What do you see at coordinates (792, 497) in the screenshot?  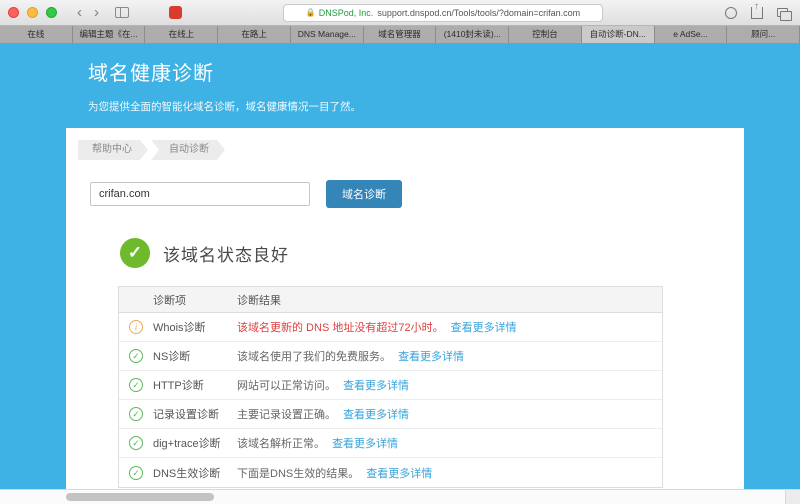 I see `scrollbar-corner` at bounding box center [792, 497].